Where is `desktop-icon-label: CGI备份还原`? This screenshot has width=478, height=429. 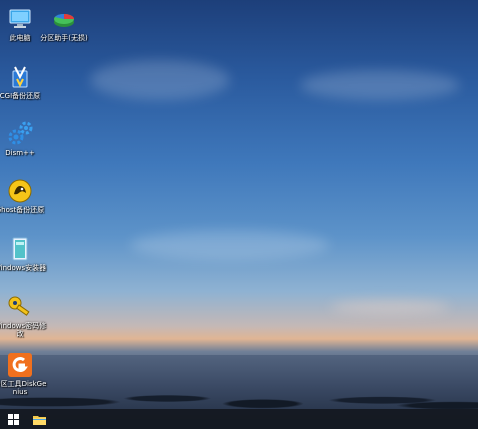 desktop-icon-label: CGI备份还原 is located at coordinates (20, 96).